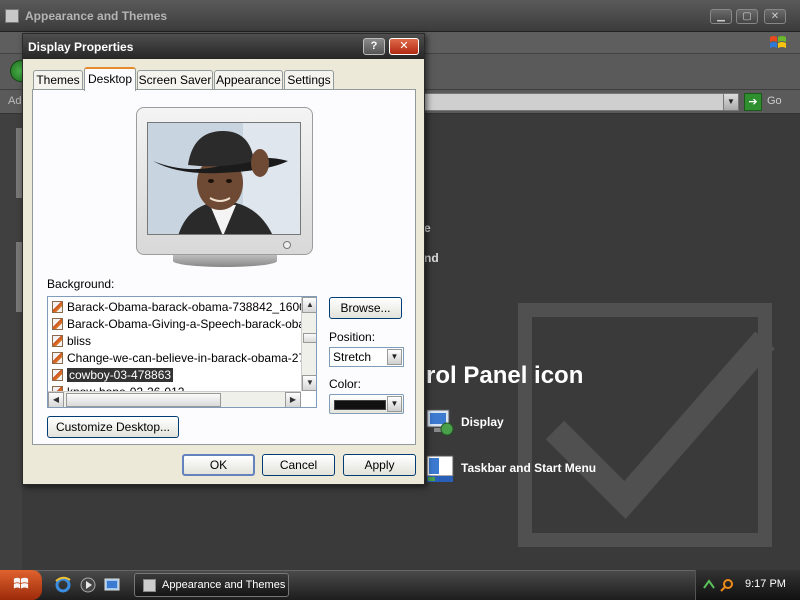 The image size is (800, 600). I want to click on address-label: Ad, so click(15, 101).